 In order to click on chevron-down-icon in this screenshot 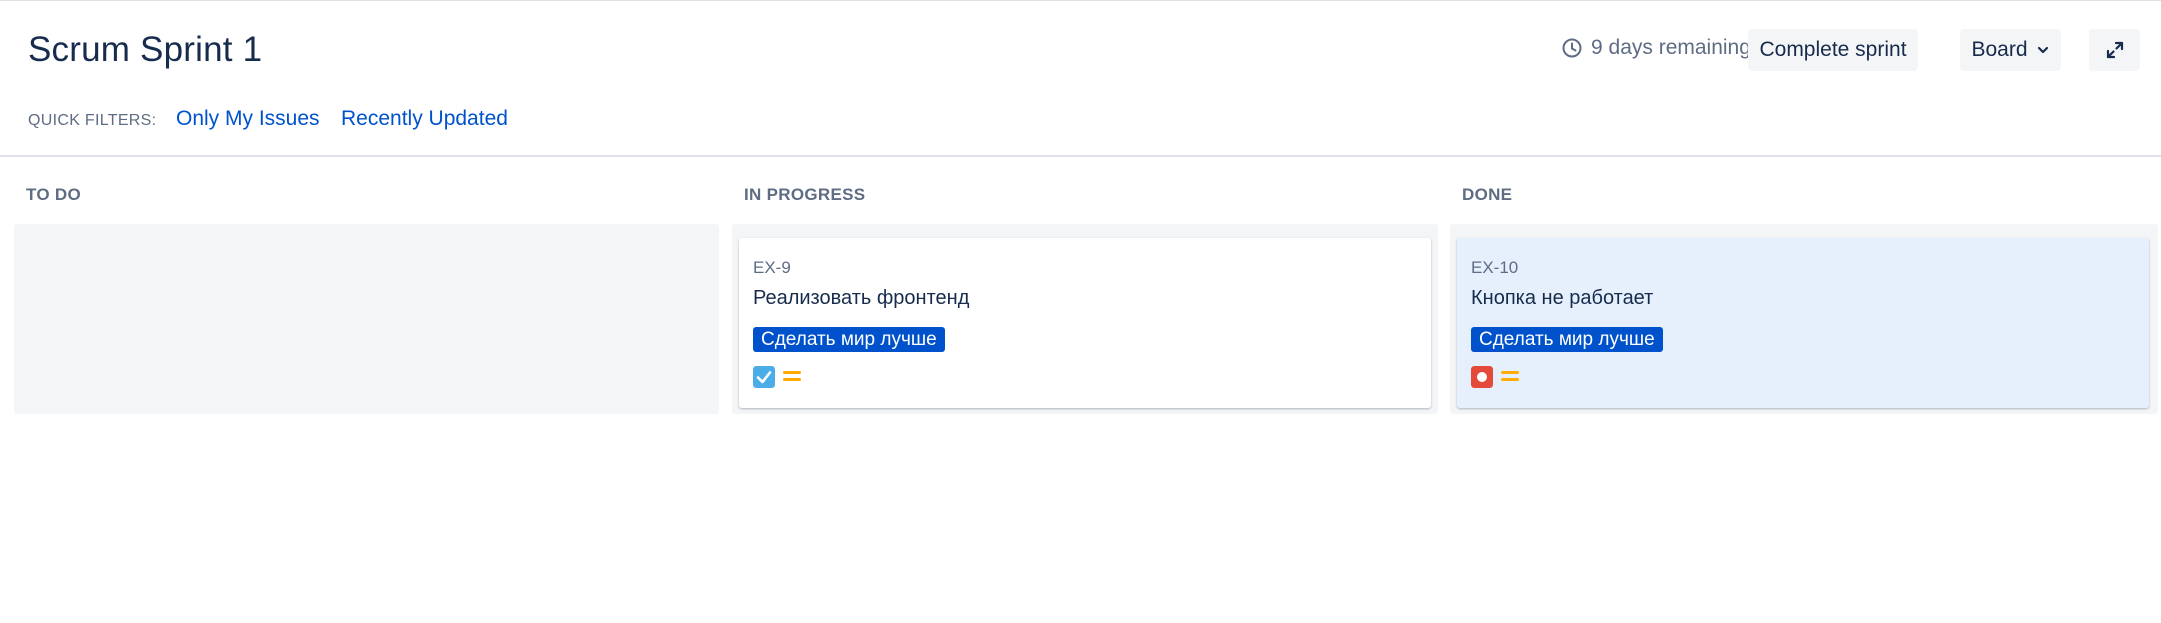, I will do `click(2042, 50)`.